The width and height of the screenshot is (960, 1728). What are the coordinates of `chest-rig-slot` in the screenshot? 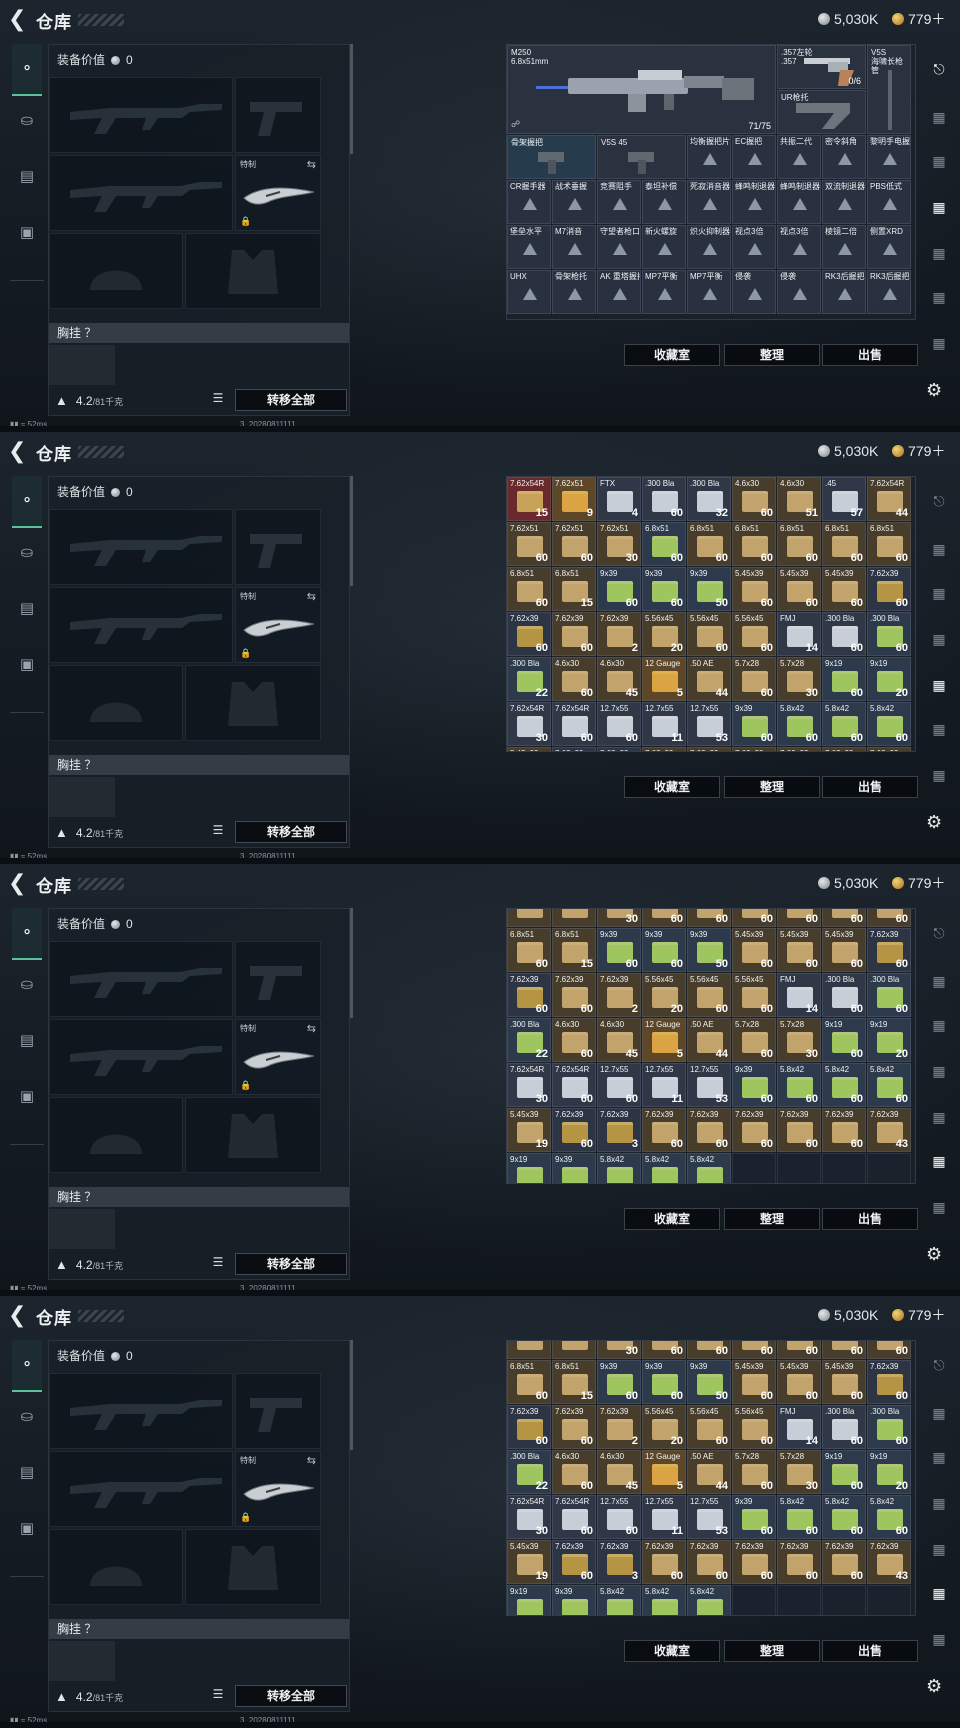 It's located at (82, 1229).